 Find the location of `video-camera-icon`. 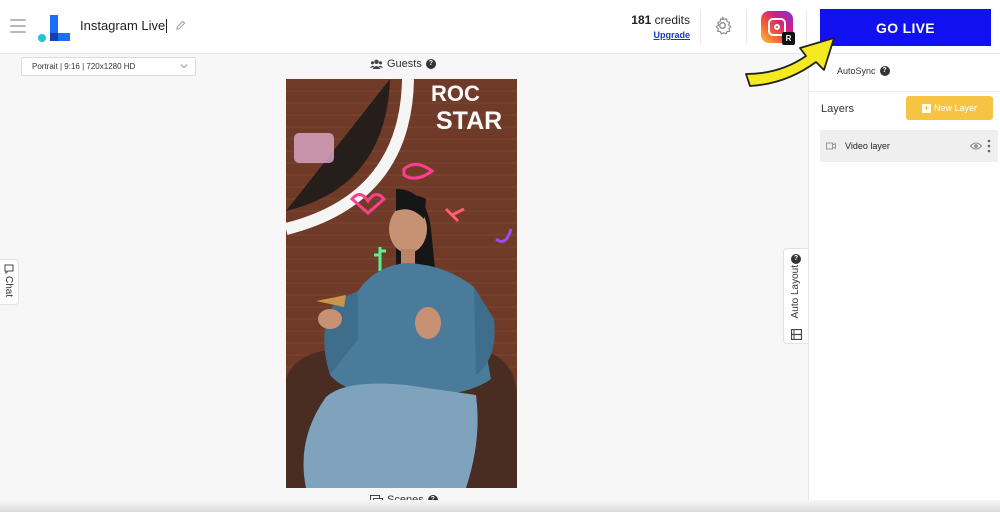

video-camera-icon is located at coordinates (831, 146).